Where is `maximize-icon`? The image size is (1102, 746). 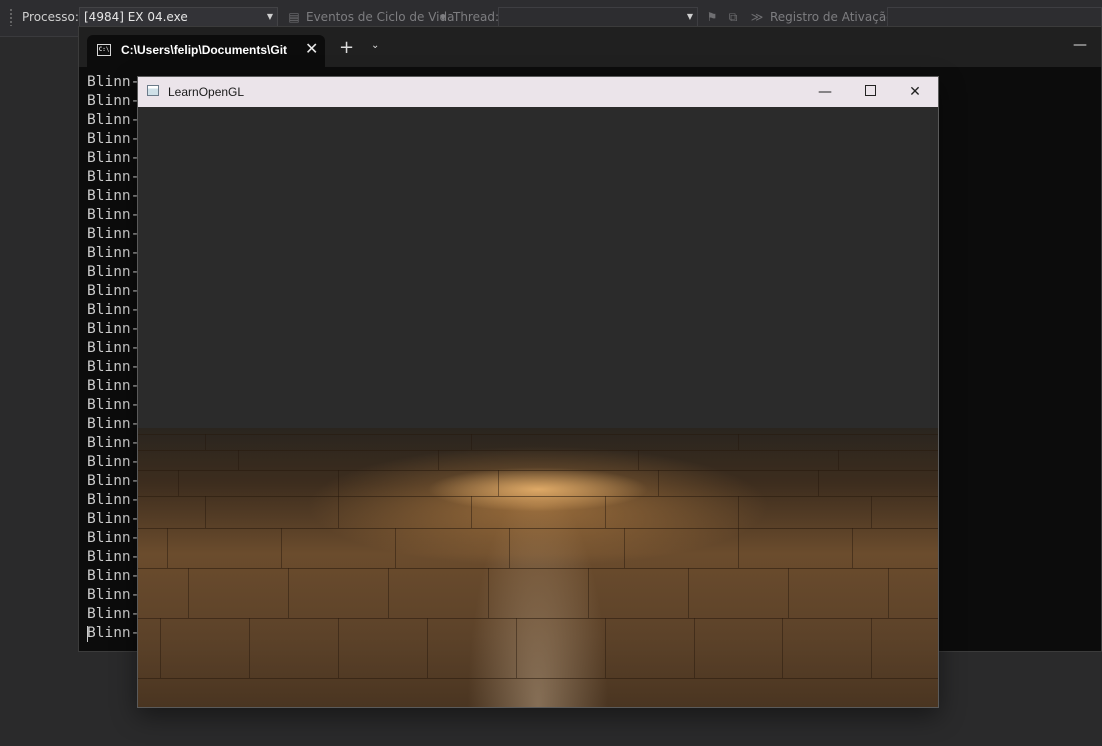 maximize-icon is located at coordinates (870, 90).